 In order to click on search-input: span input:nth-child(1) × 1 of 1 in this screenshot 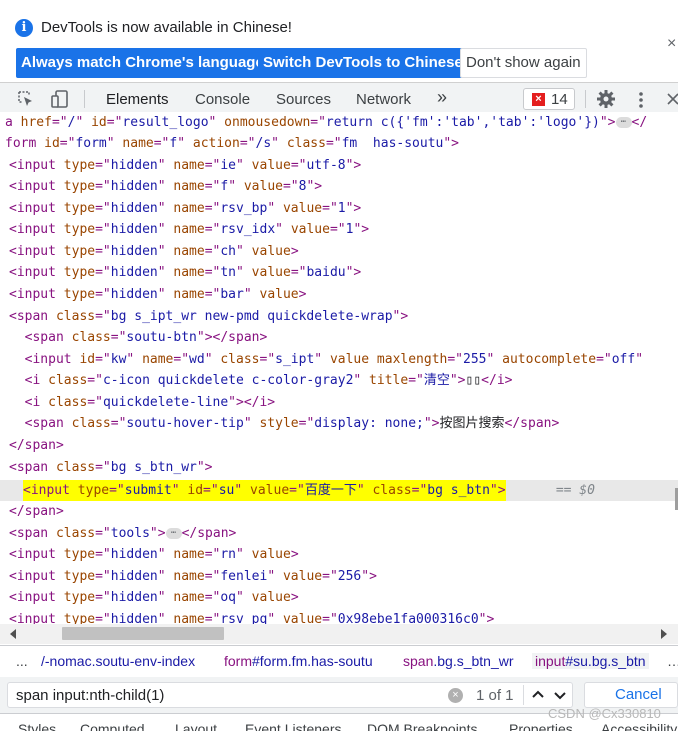, I will do `click(290, 695)`.